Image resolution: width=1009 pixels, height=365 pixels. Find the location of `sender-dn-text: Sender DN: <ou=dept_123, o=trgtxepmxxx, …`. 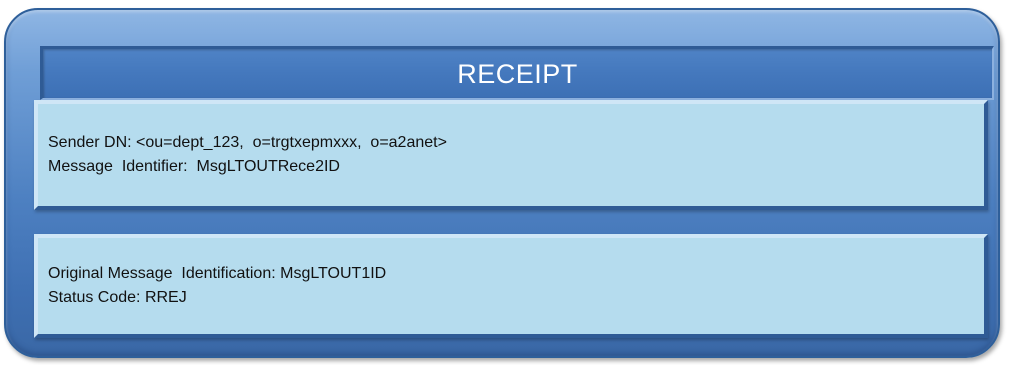

sender-dn-text: Sender DN: <ou=dept_123, o=trgtxepmxxx, … is located at coordinates (247, 142).